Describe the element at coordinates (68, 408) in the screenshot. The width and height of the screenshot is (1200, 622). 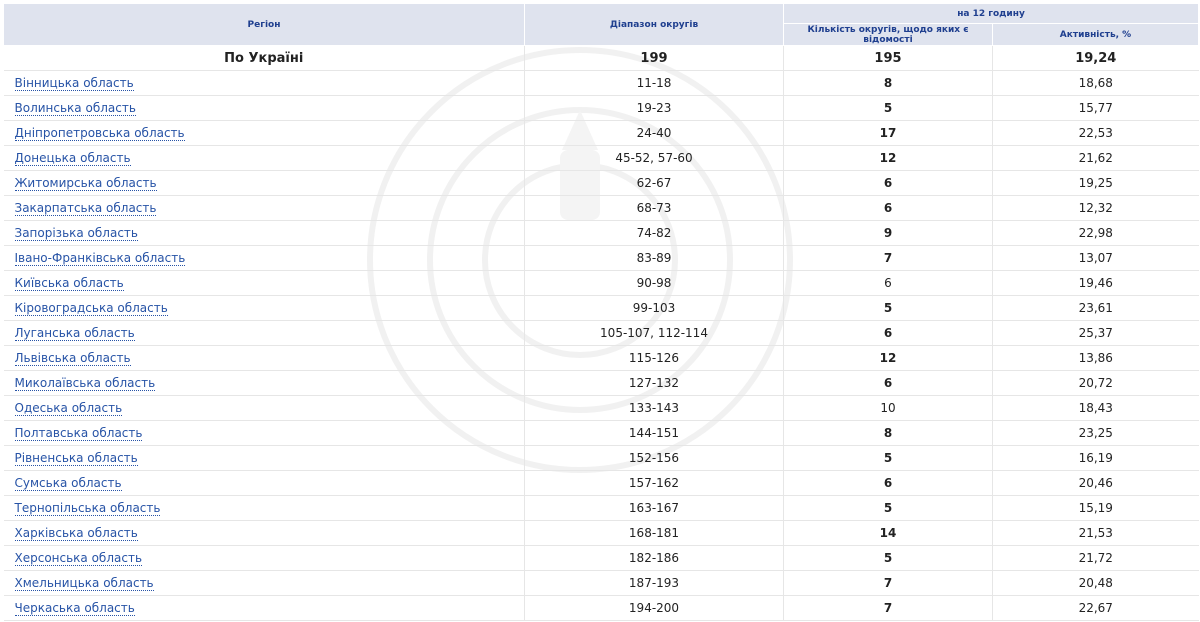
I see `region-link: Одеська область` at that location.